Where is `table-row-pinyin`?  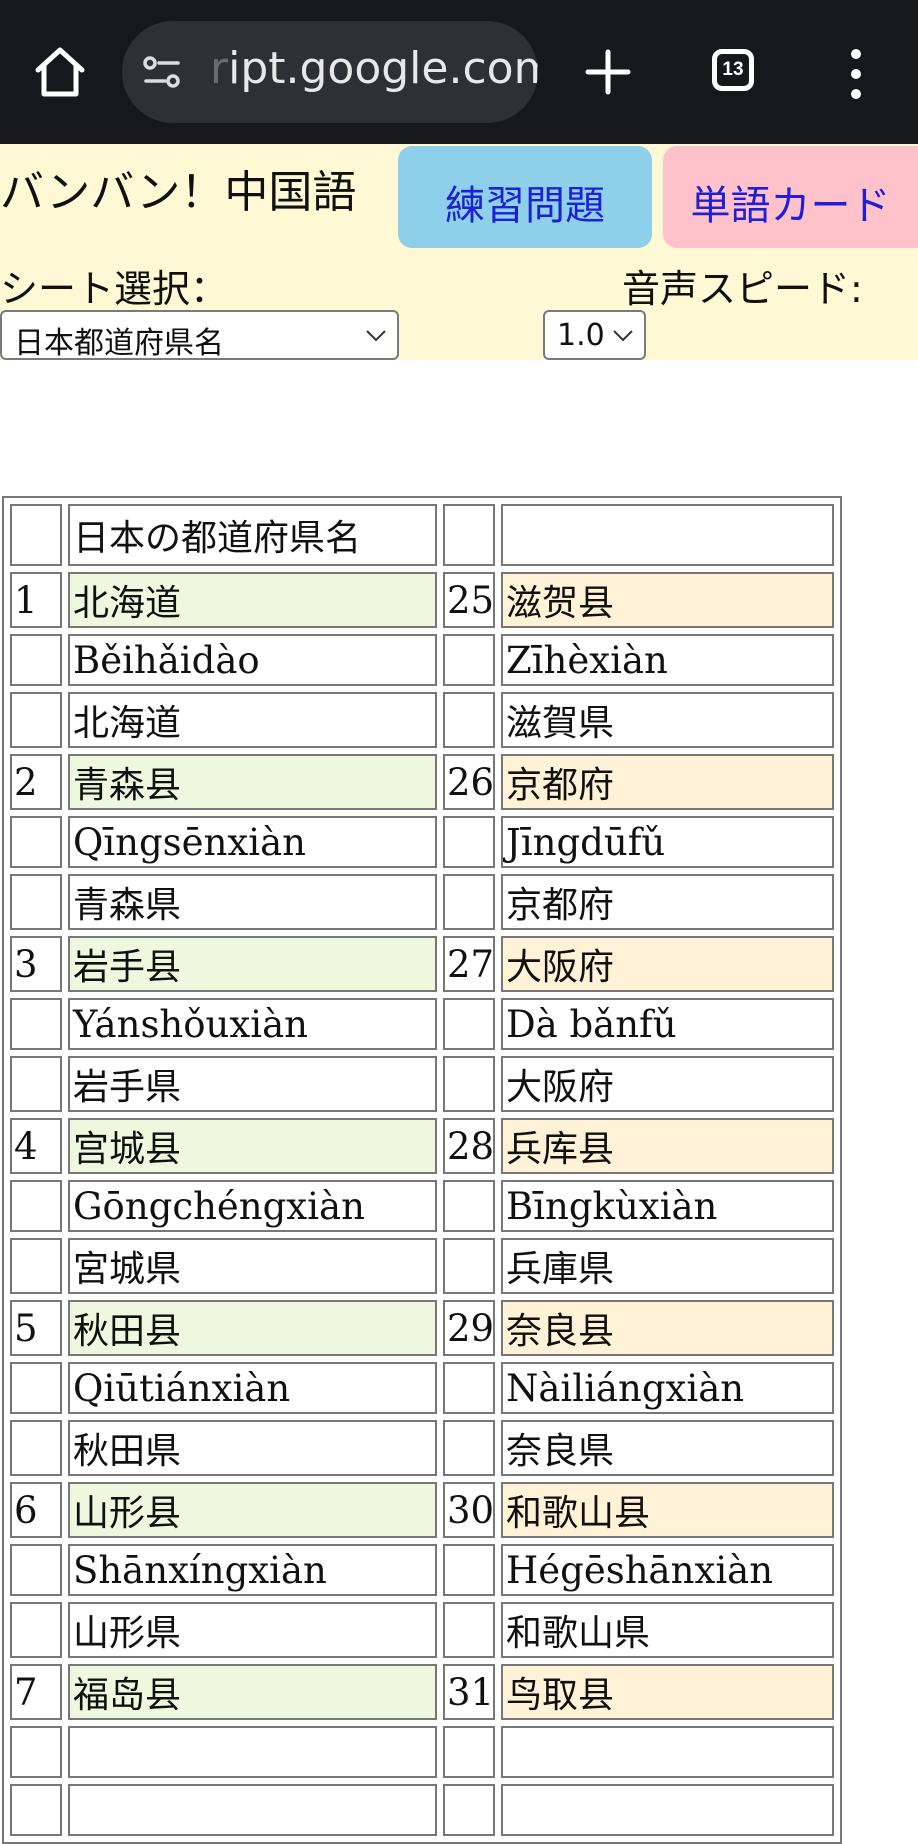
table-row-pinyin is located at coordinates (422, 1752).